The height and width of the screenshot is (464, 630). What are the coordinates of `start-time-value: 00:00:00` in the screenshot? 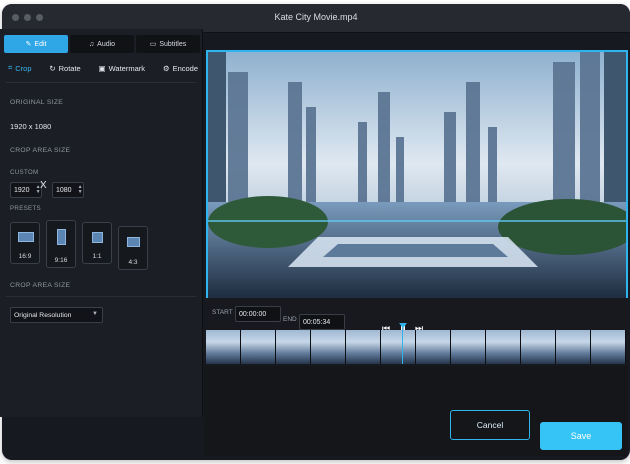 It's located at (253, 314).